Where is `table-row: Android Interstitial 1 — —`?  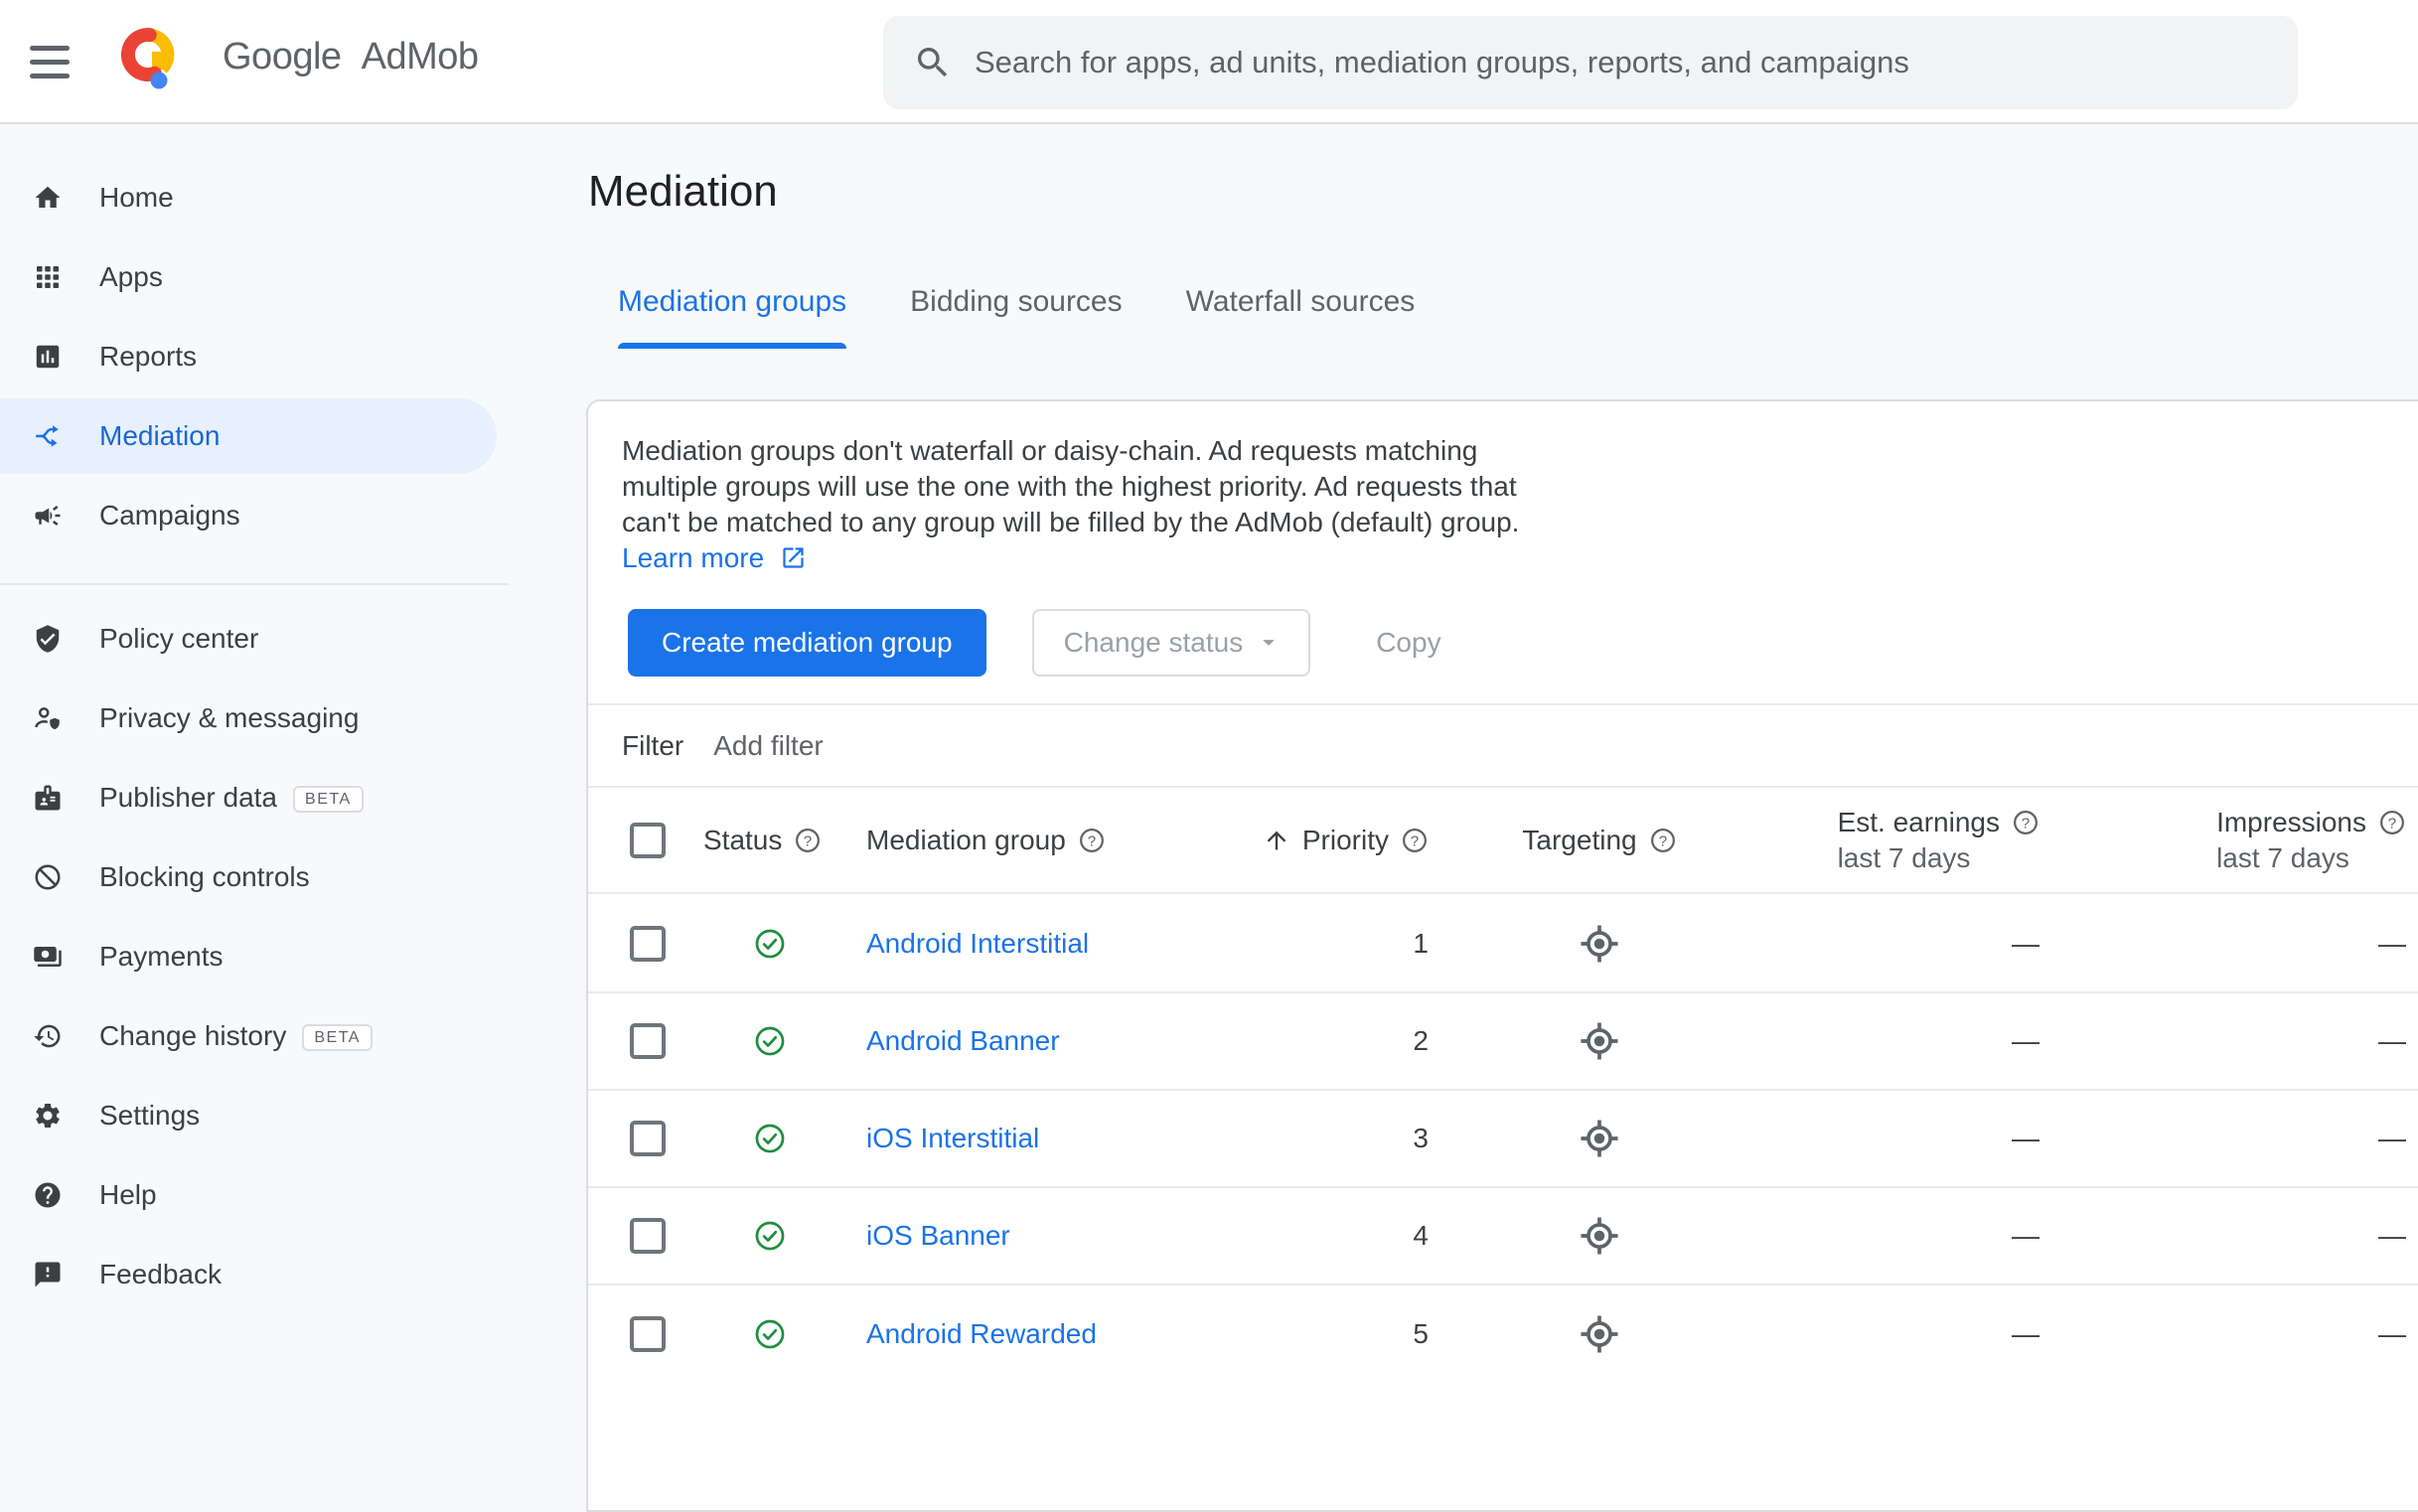
table-row: Android Interstitial 1 — — is located at coordinates (1503, 944).